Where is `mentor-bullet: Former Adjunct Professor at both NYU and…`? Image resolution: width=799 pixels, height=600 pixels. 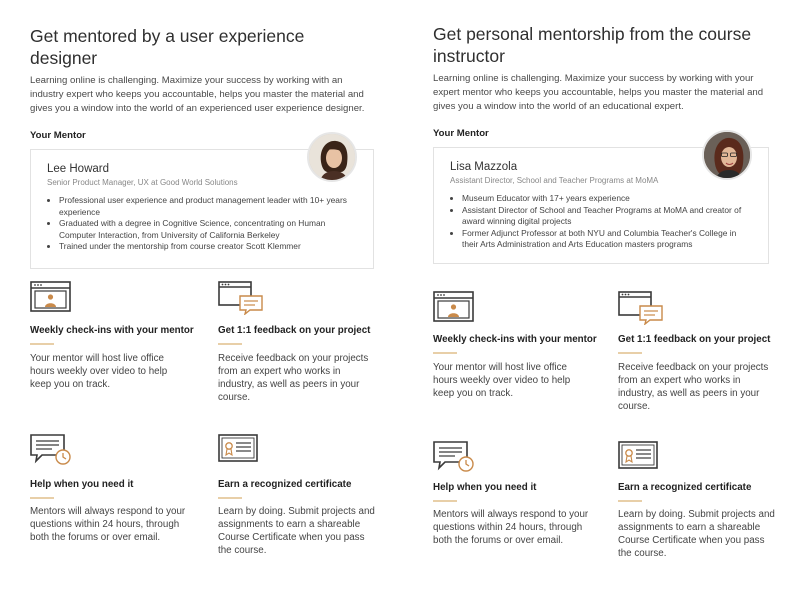 mentor-bullet: Former Adjunct Professor at both NYU and… is located at coordinates (608, 239).